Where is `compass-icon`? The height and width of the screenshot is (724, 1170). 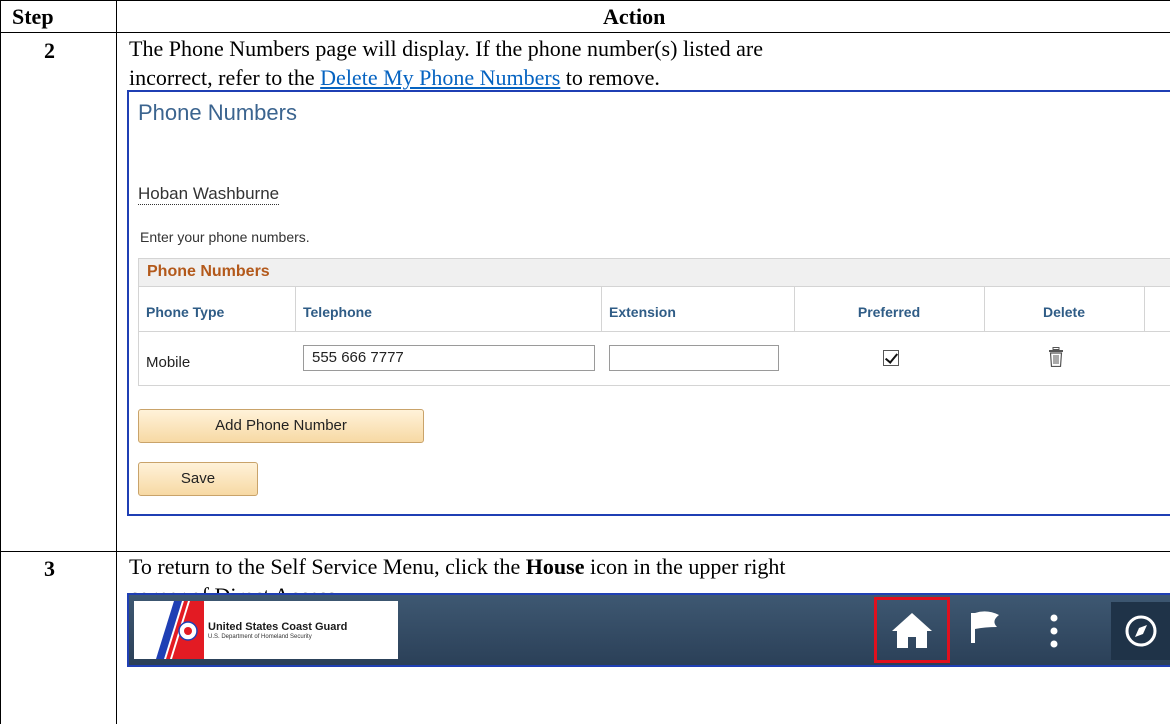 compass-icon is located at coordinates (1141, 631).